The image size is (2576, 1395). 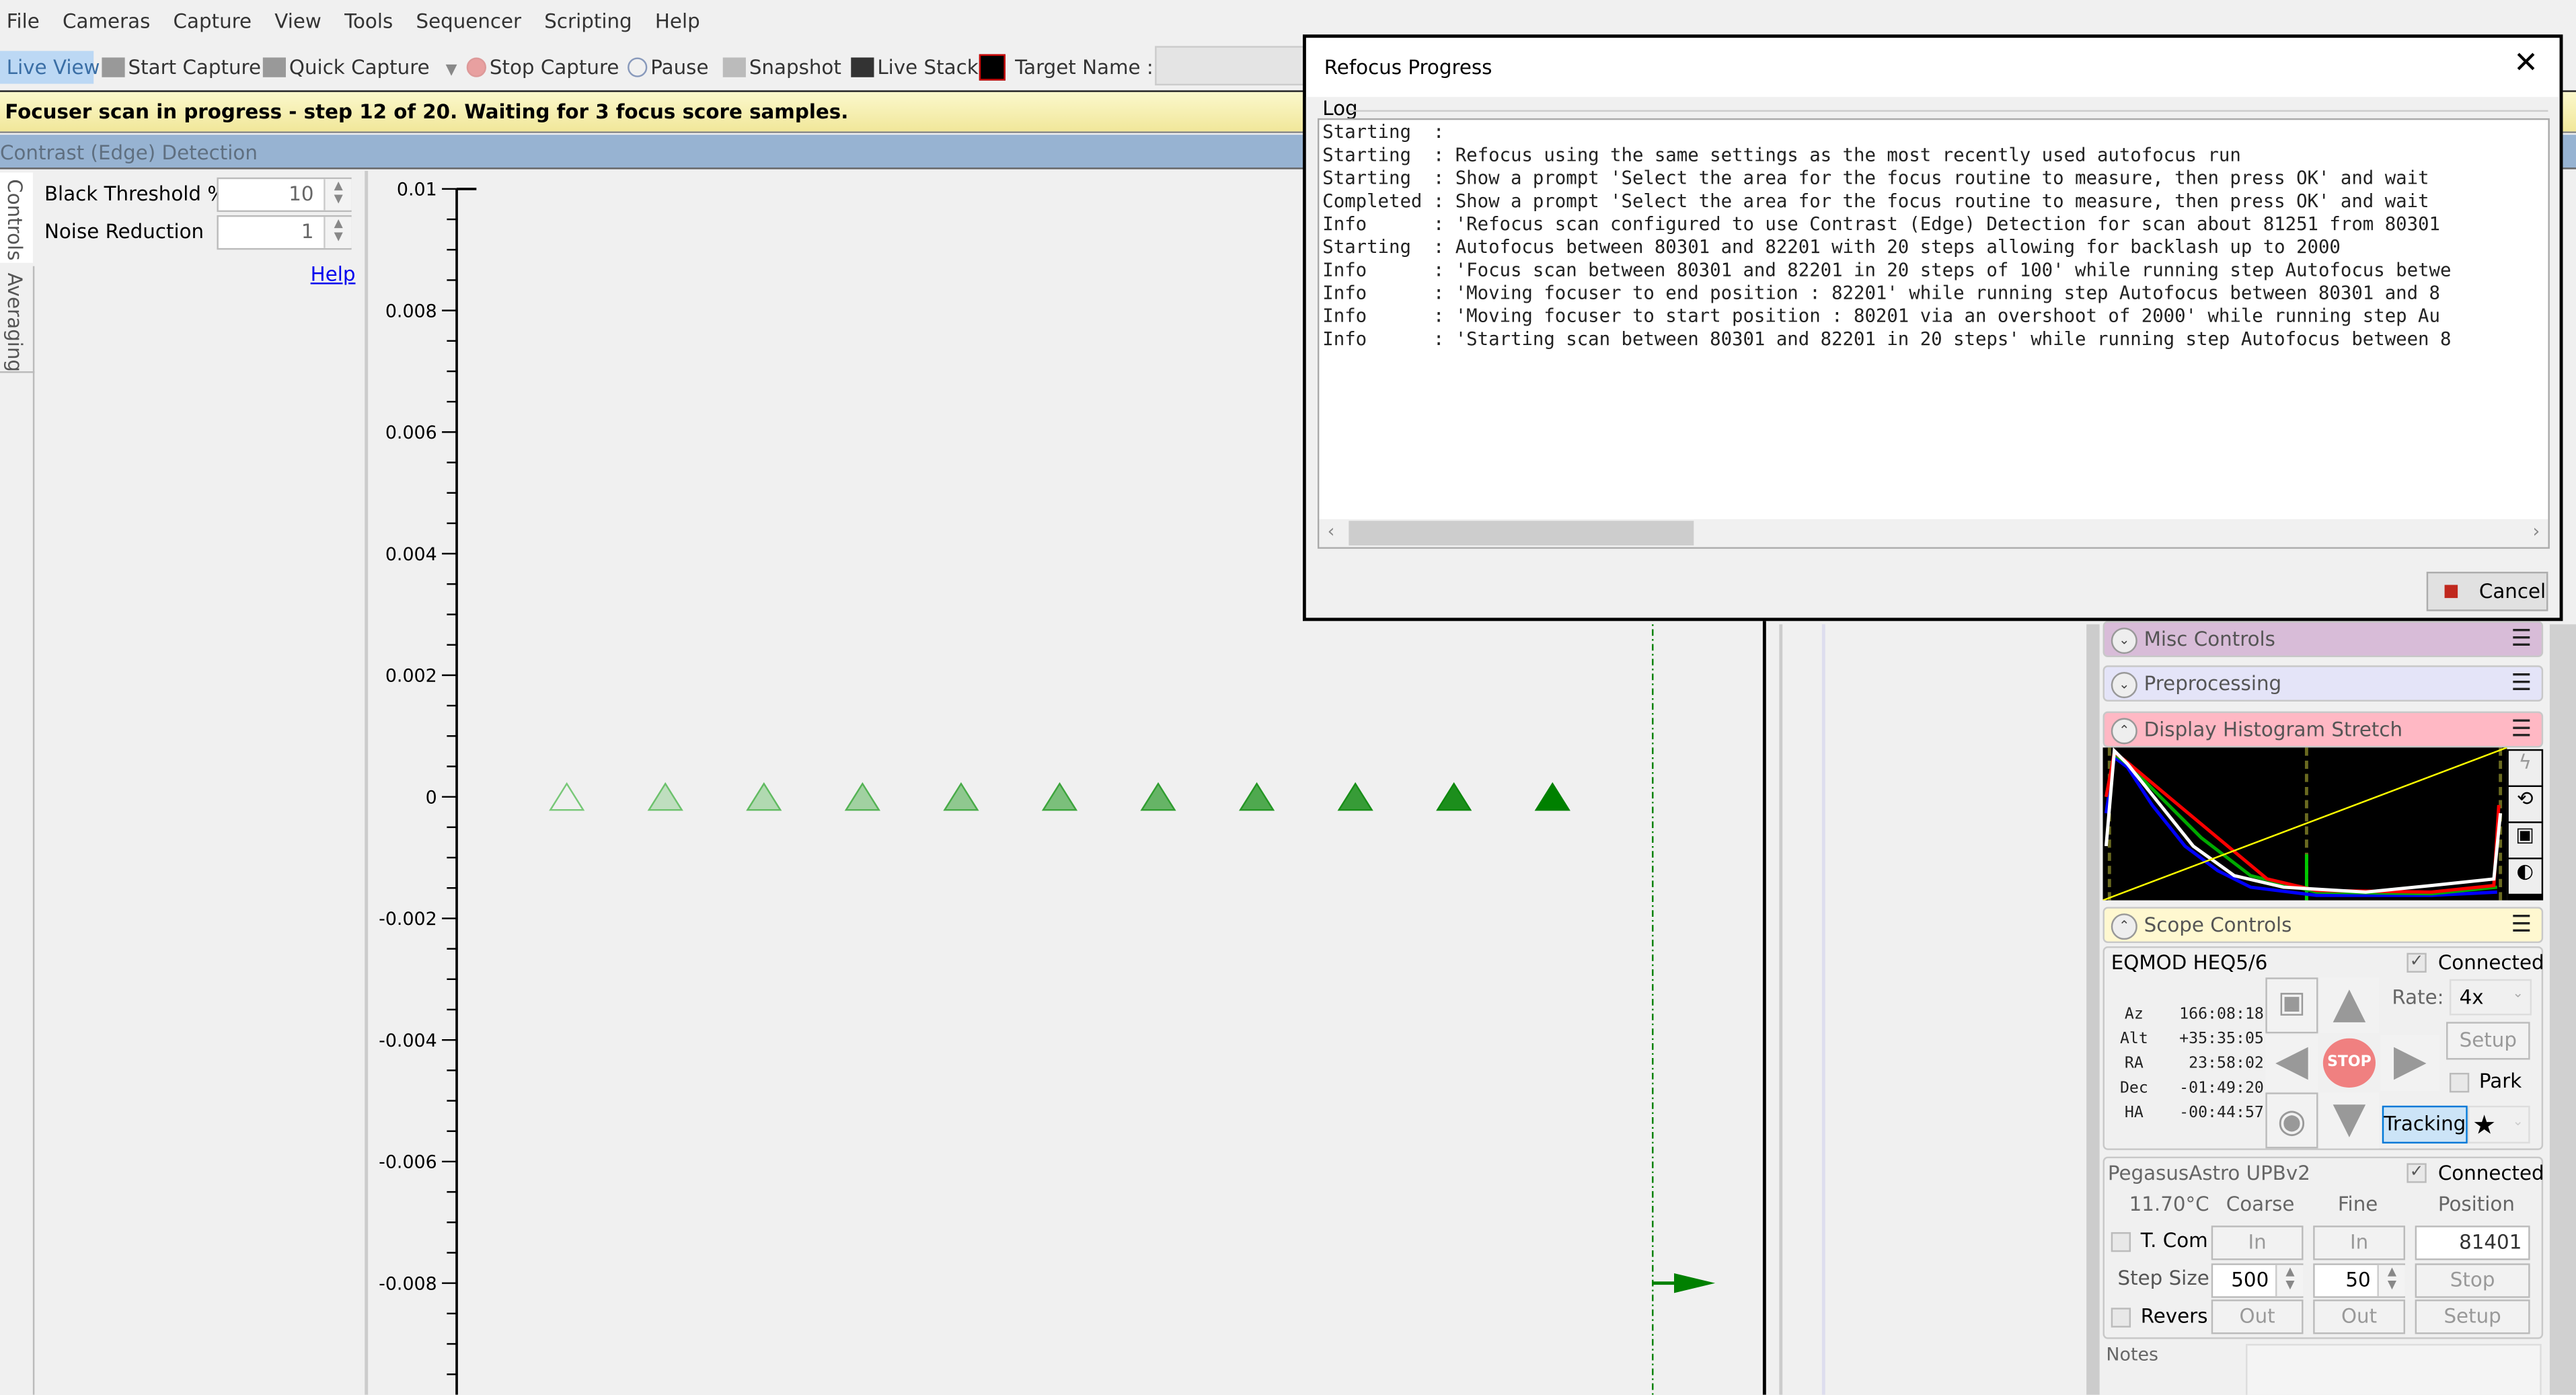 What do you see at coordinates (16, 217) in the screenshot?
I see `tab-controls: Controls` at bounding box center [16, 217].